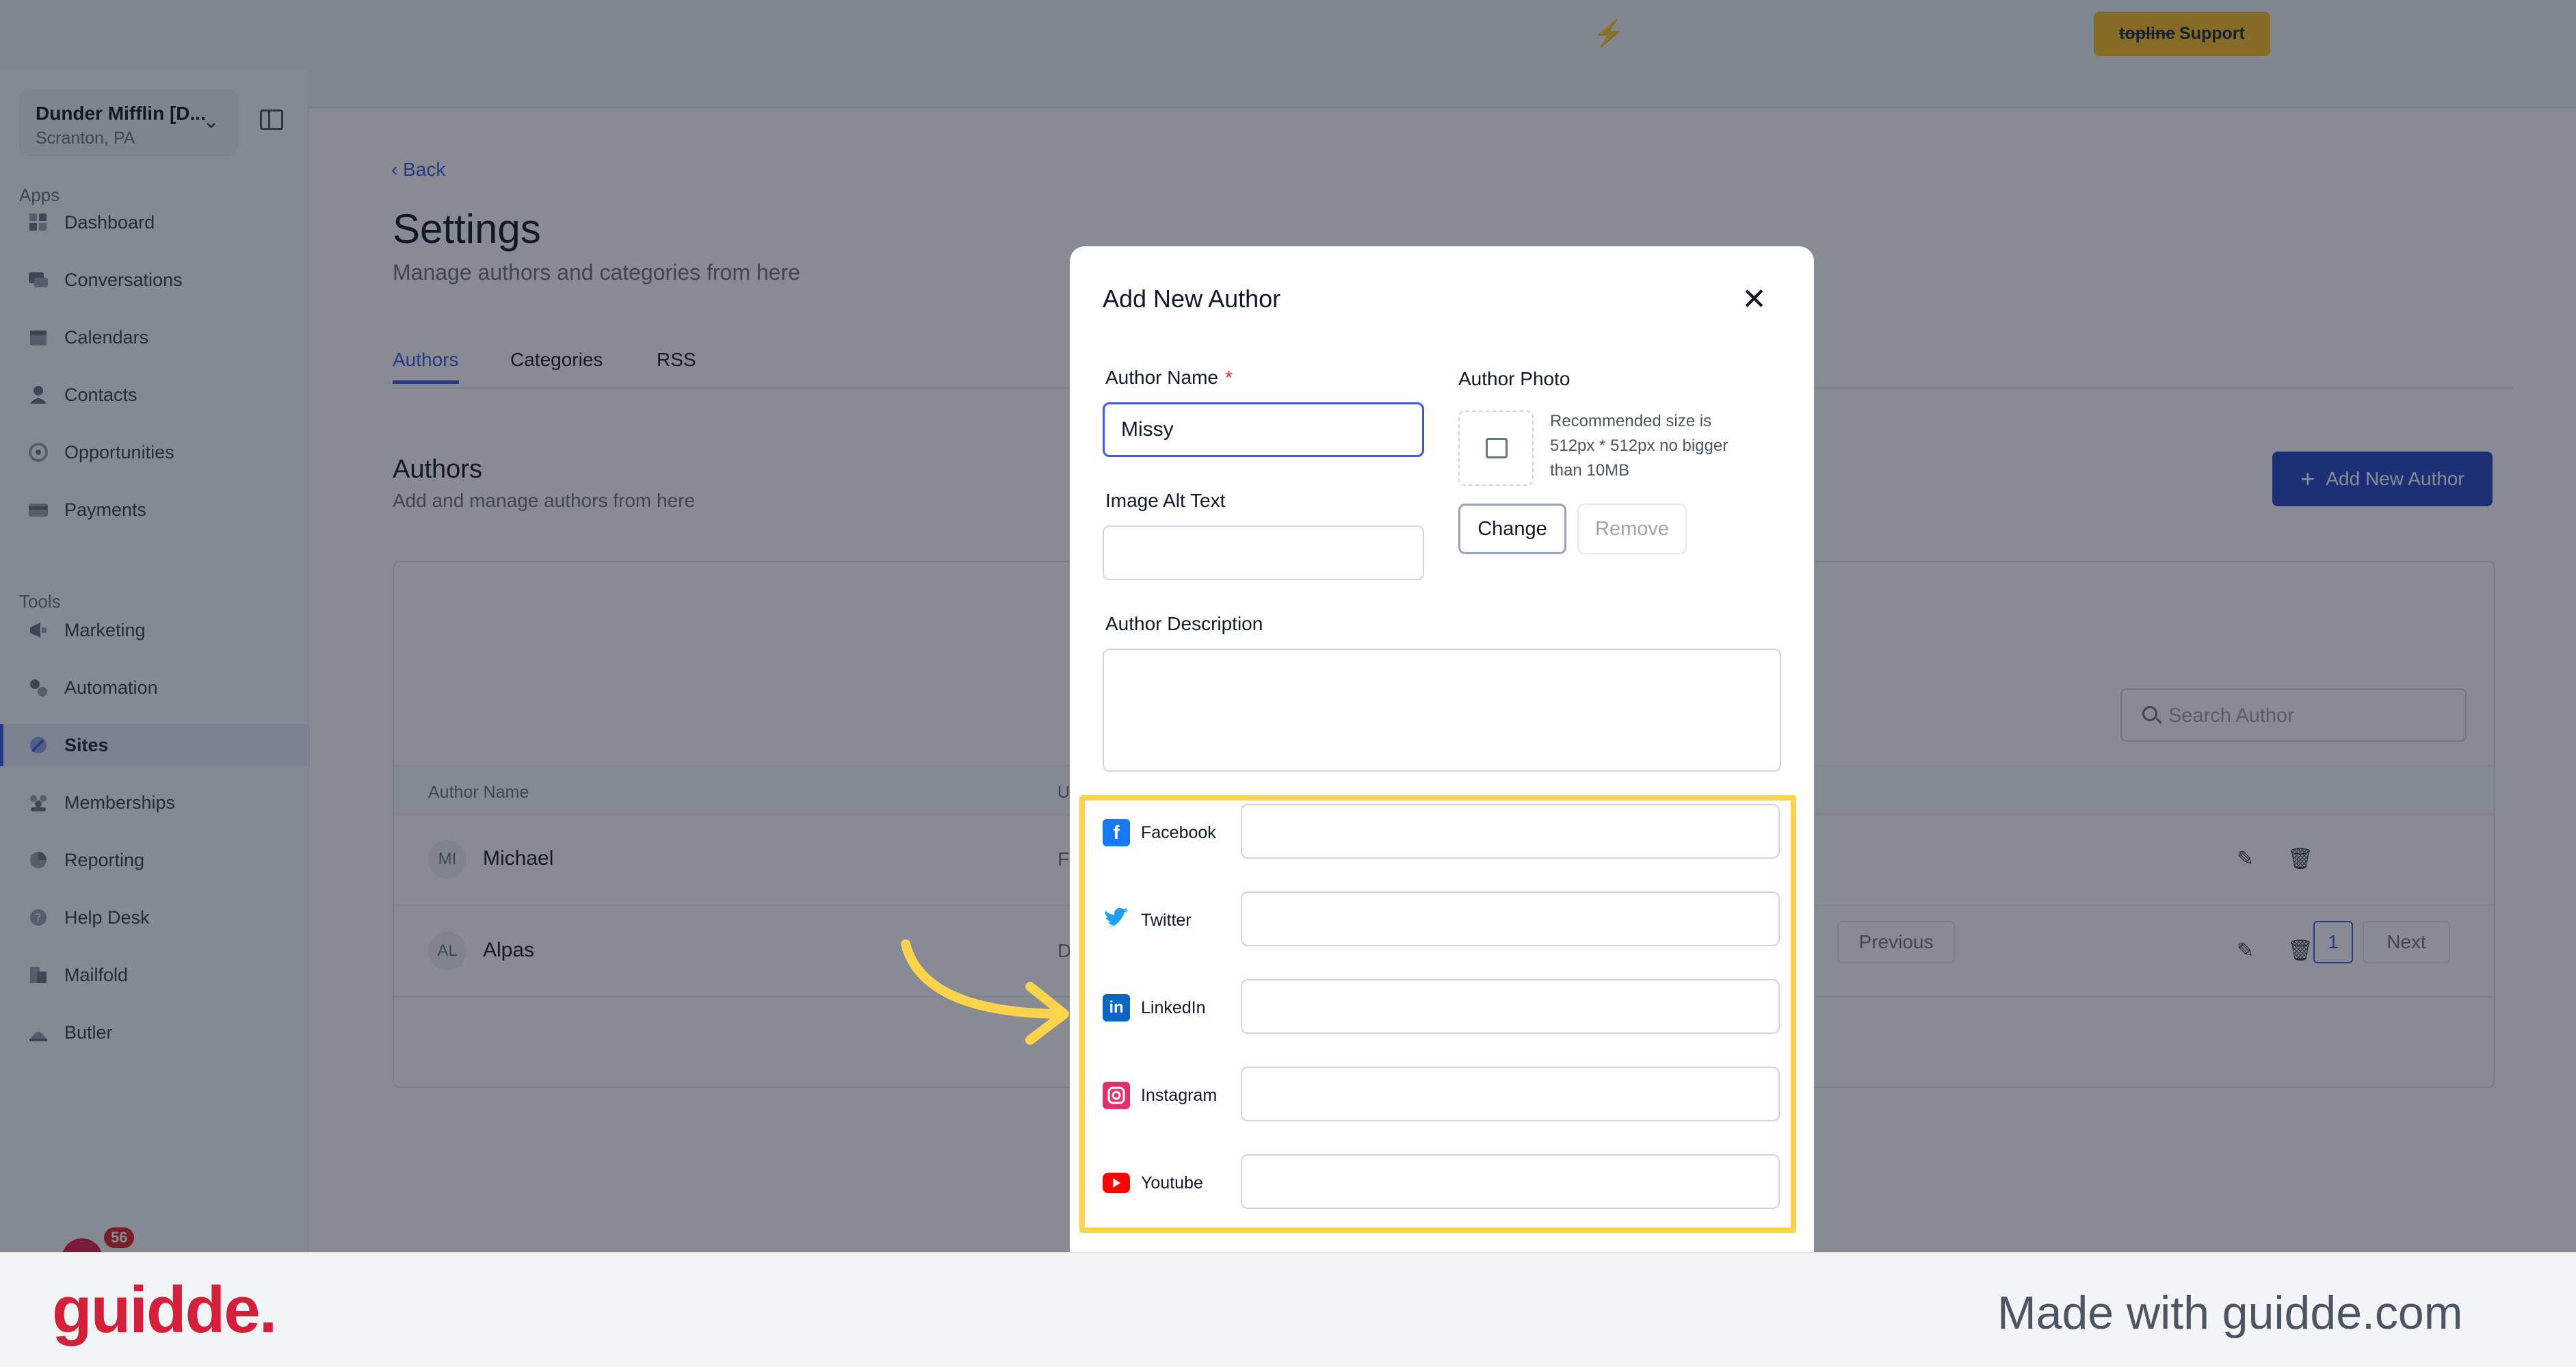  What do you see at coordinates (1166, 920) in the screenshot?
I see `social-label: Twitter` at bounding box center [1166, 920].